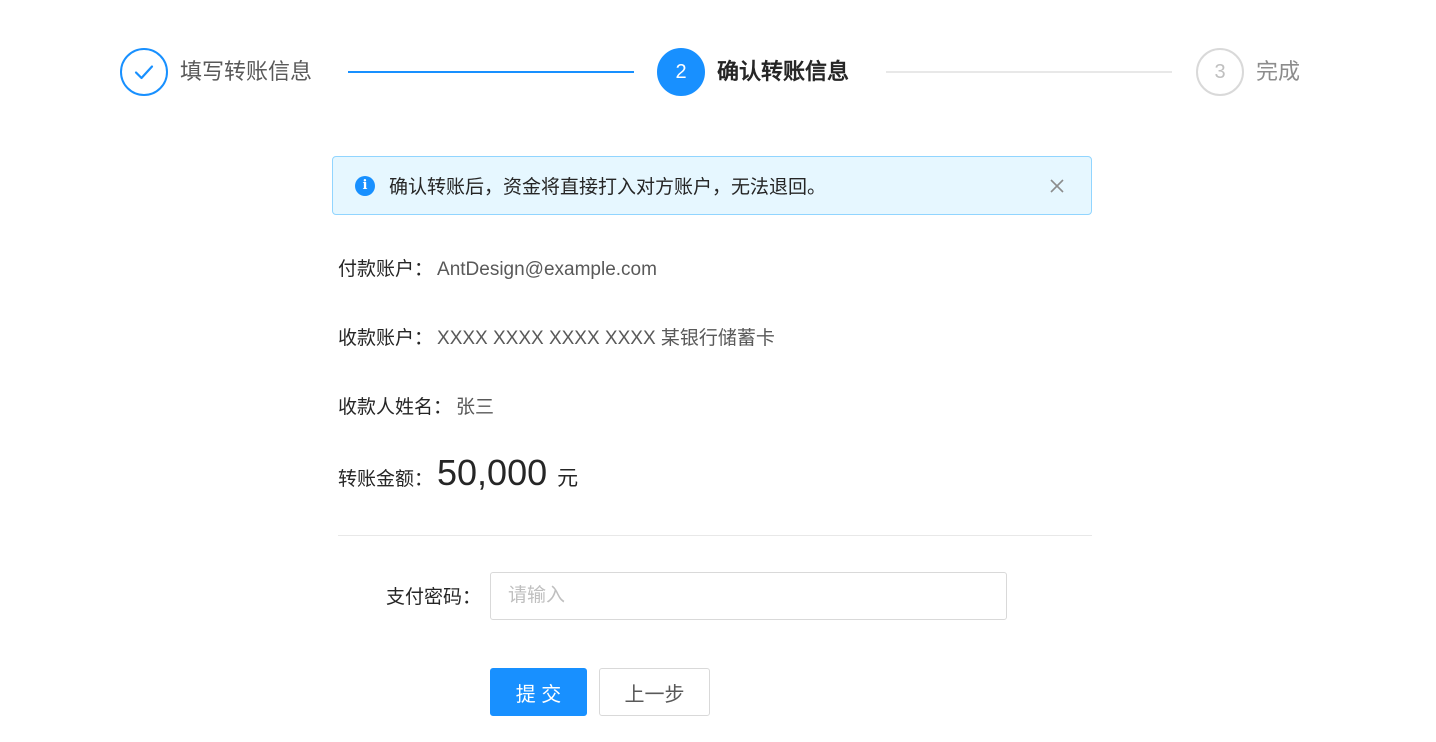 This screenshot has height=742, width=1436. Describe the element at coordinates (608, 187) in the screenshot. I see `alert-message: 确认转账后，资金将直接打入对方账户，无法退回。` at that location.